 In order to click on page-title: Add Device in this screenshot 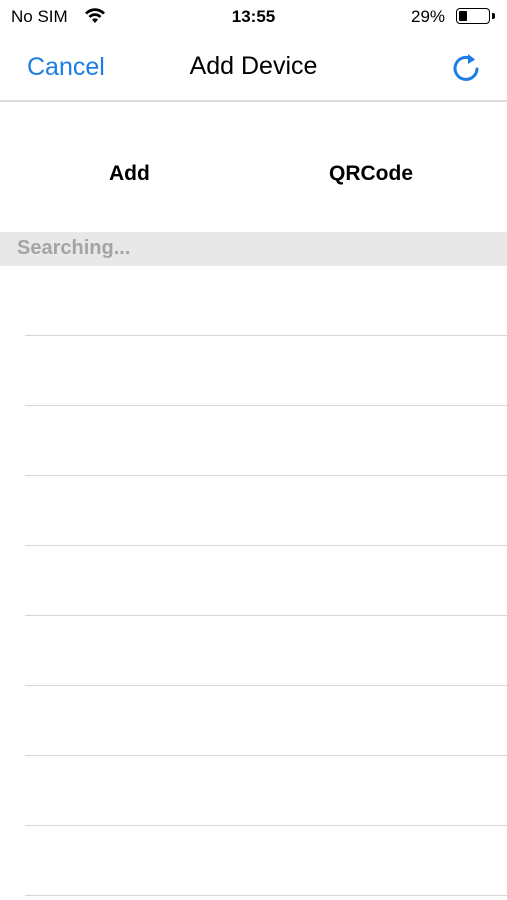, I will do `click(253, 66)`.